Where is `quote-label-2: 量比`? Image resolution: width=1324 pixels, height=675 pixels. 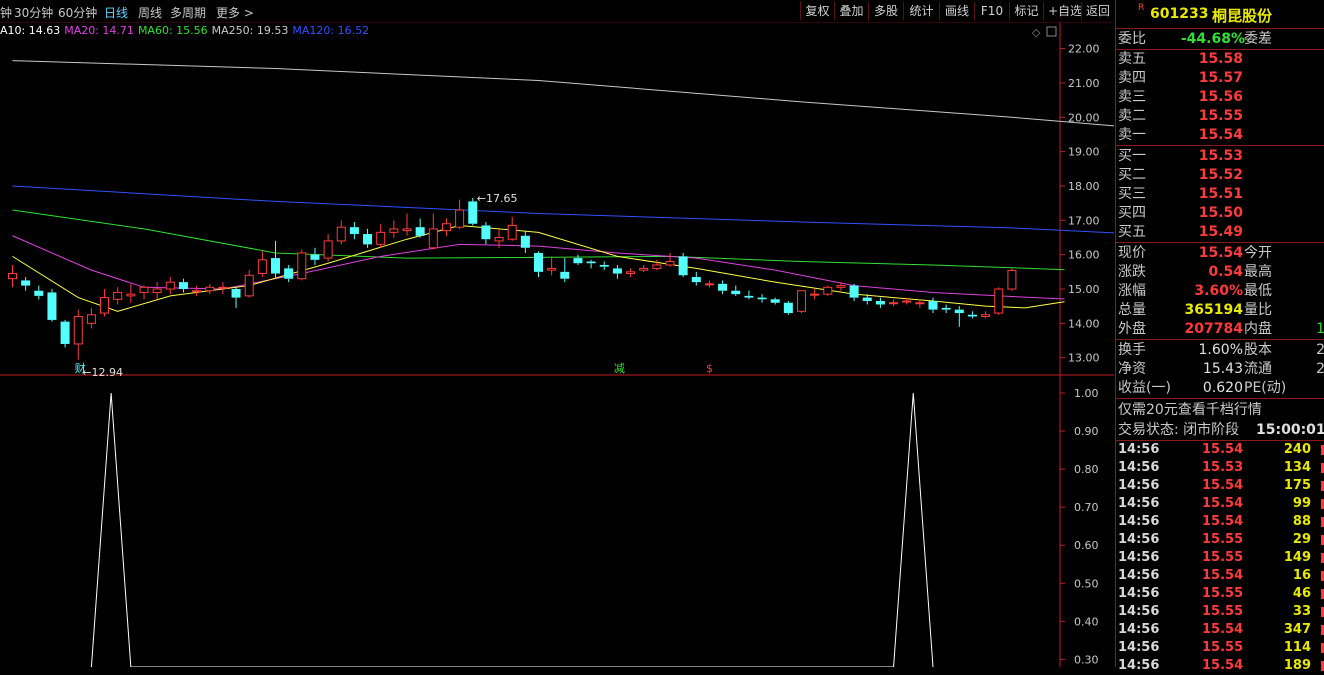 quote-label-2: 量比 is located at coordinates (1258, 310).